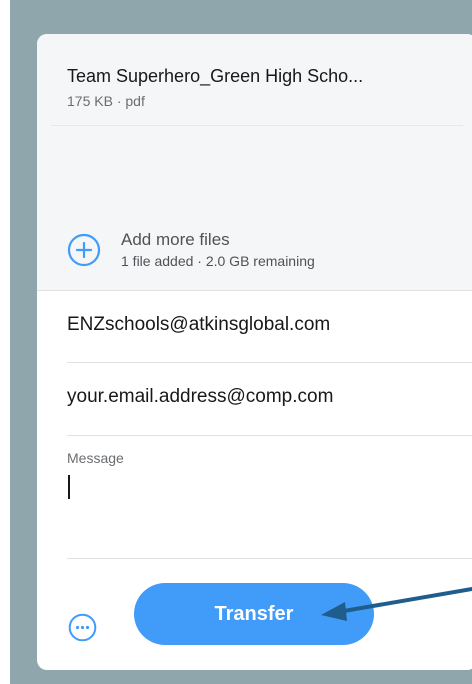  I want to click on recipient-email-input, so click(262, 325).